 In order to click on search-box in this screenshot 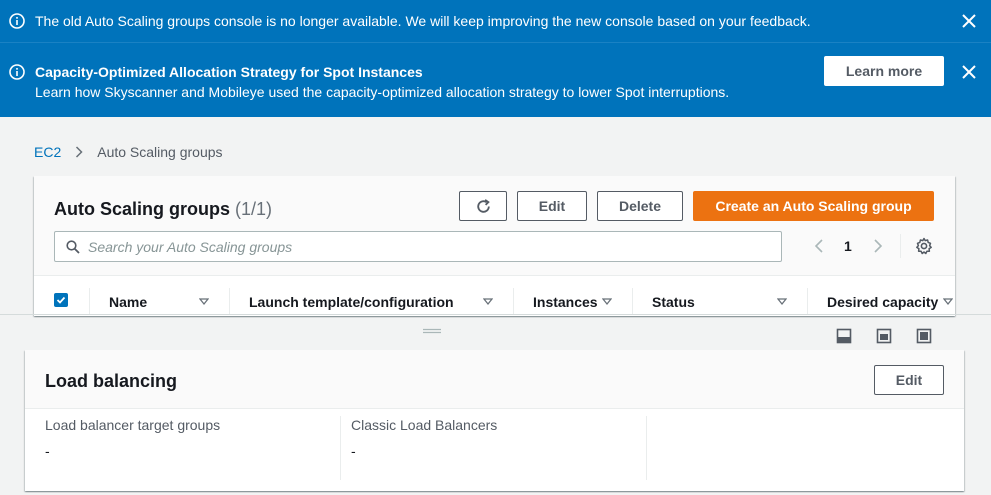, I will do `click(418, 246)`.